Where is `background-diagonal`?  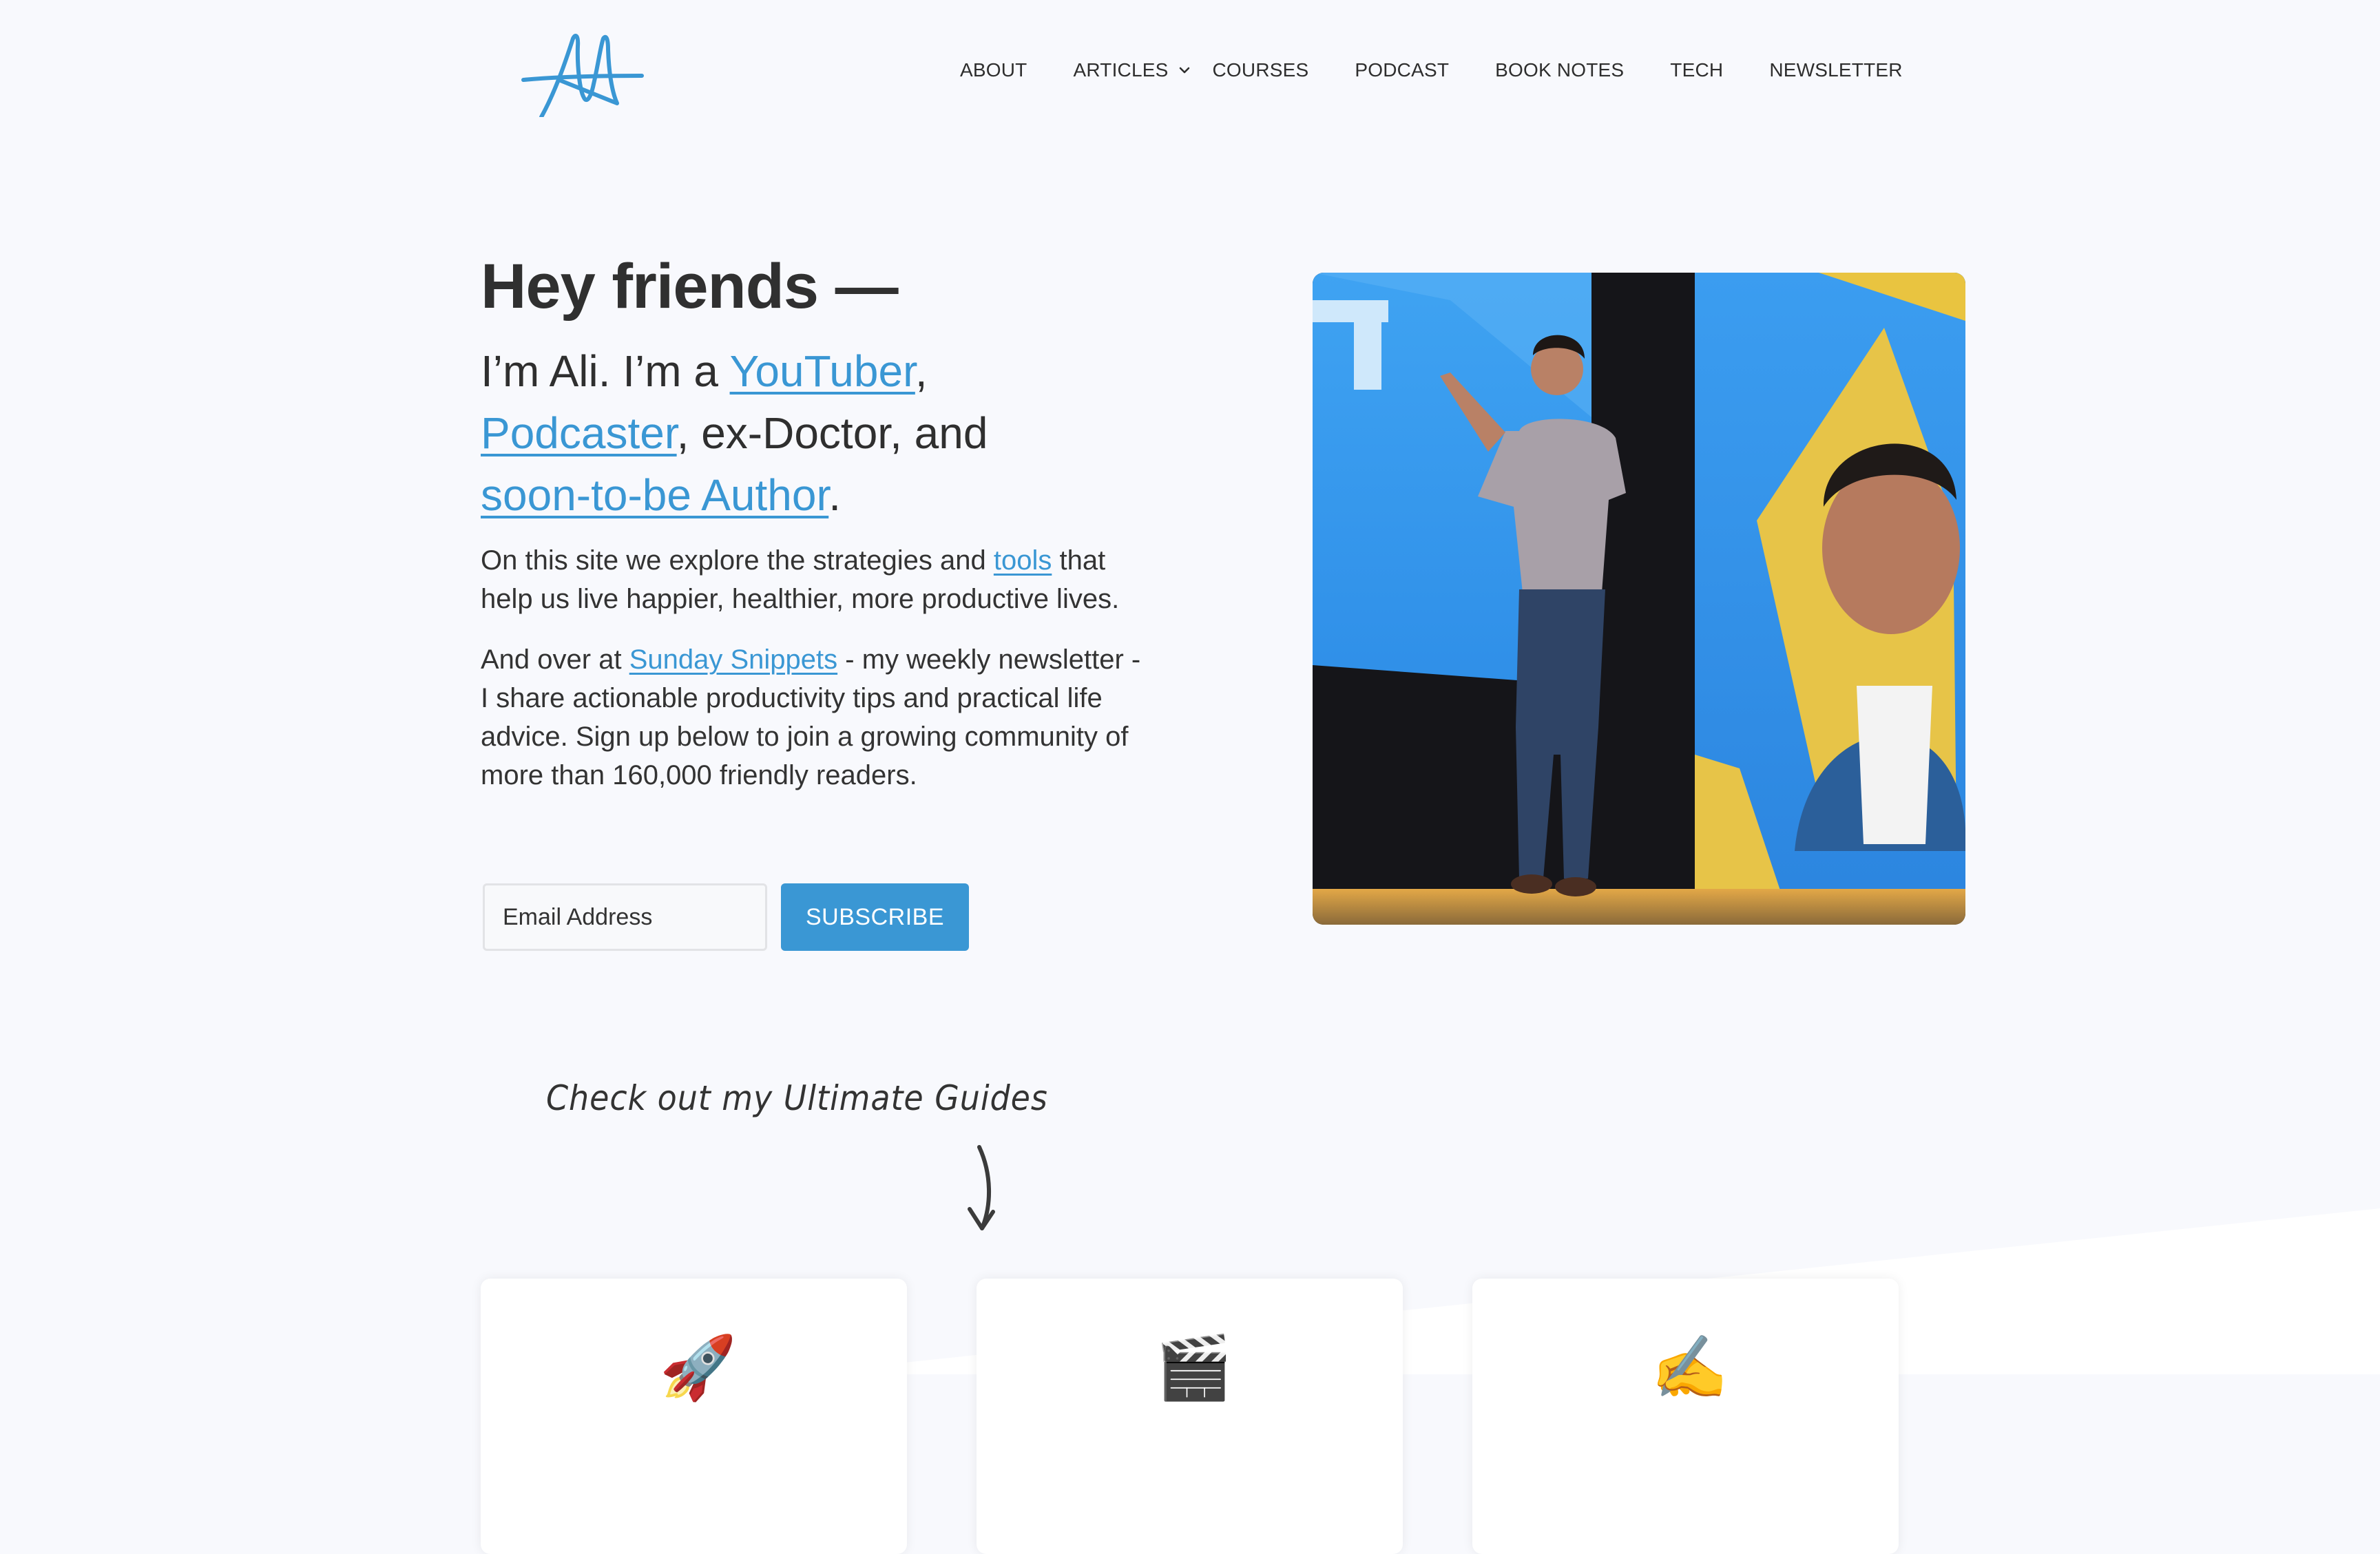
background-diagonal is located at coordinates (1586, 1291).